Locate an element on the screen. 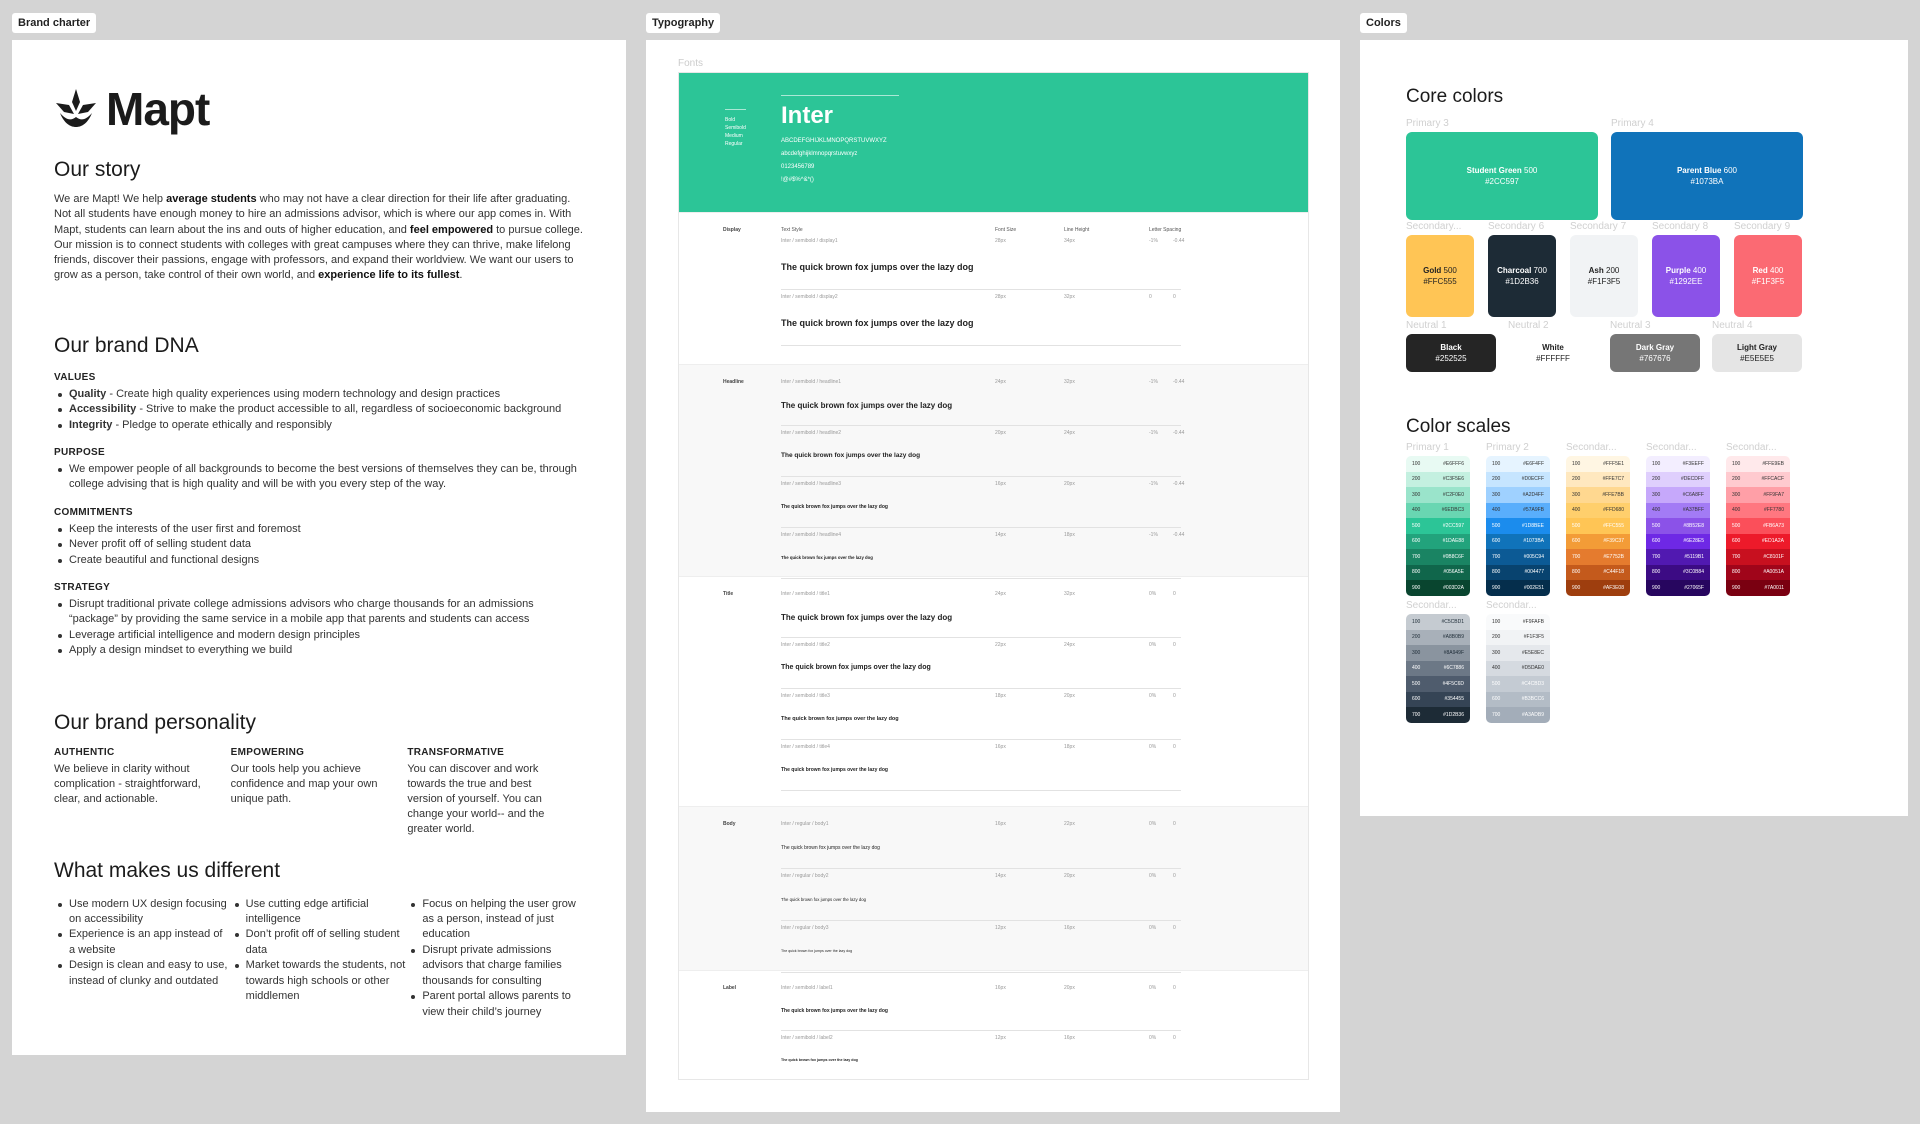  scale-step: 600 #1073BA is located at coordinates (1518, 541).